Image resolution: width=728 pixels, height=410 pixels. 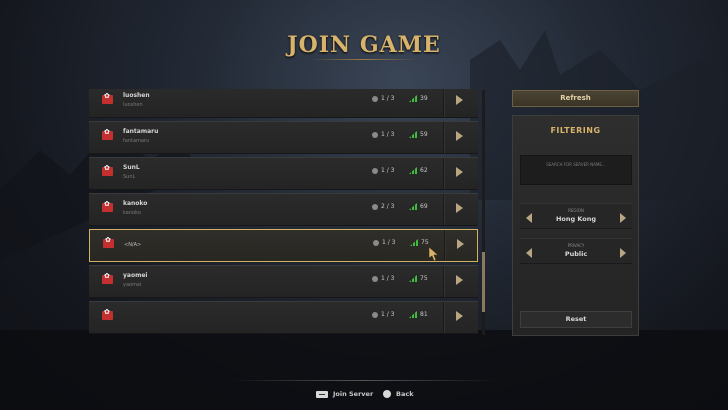 I want to click on server-row: kanoko kanoko 2 / 3 69, so click(x=283, y=209).